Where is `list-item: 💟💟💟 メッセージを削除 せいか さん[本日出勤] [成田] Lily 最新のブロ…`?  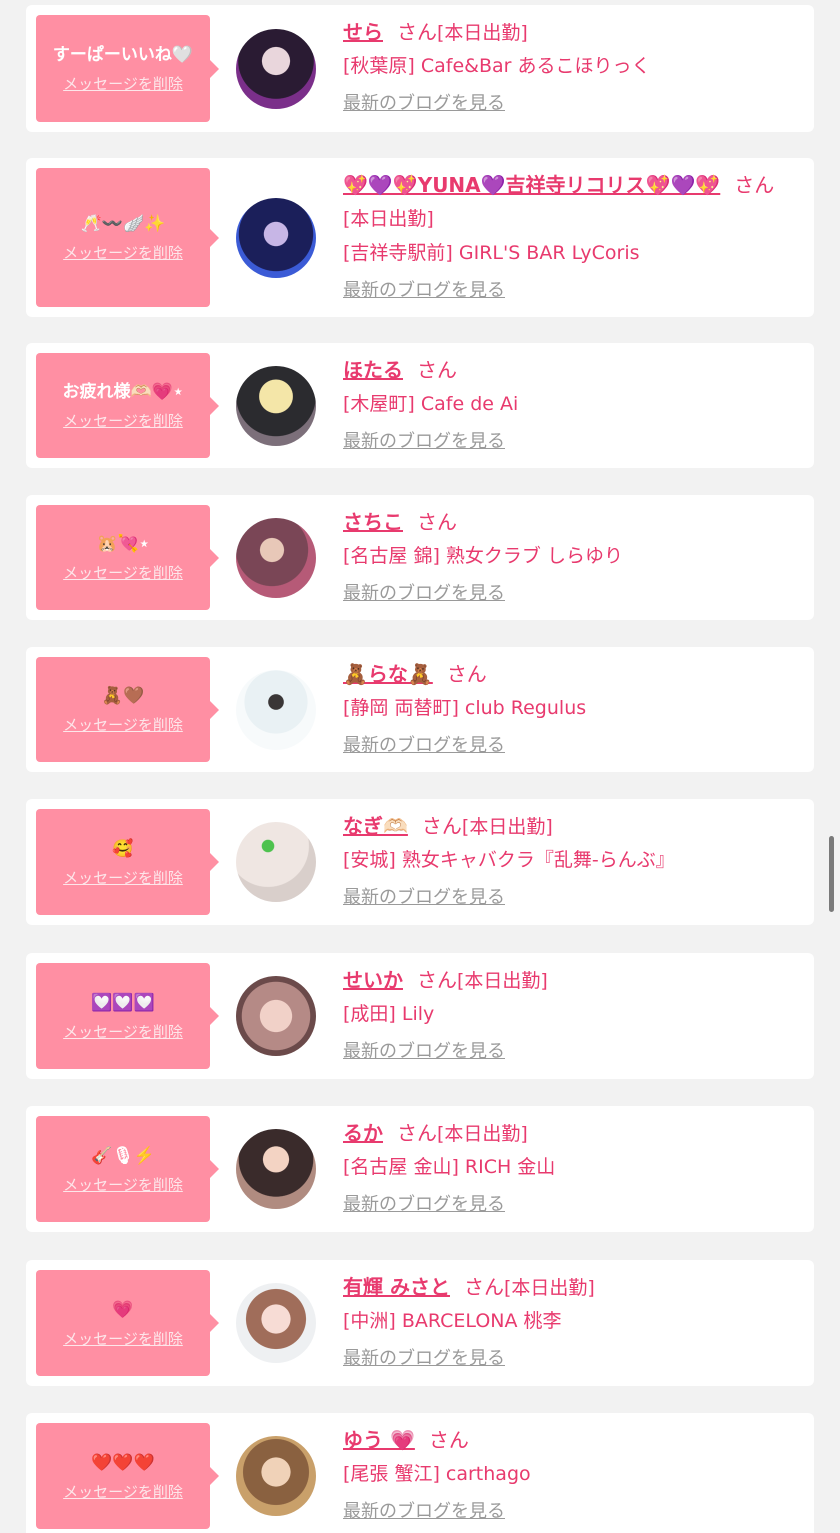
list-item: 💟💟💟 メッセージを削除 せいか さん[本日出勤] [成田] Lily 最新のブロ… is located at coordinates (420, 1016).